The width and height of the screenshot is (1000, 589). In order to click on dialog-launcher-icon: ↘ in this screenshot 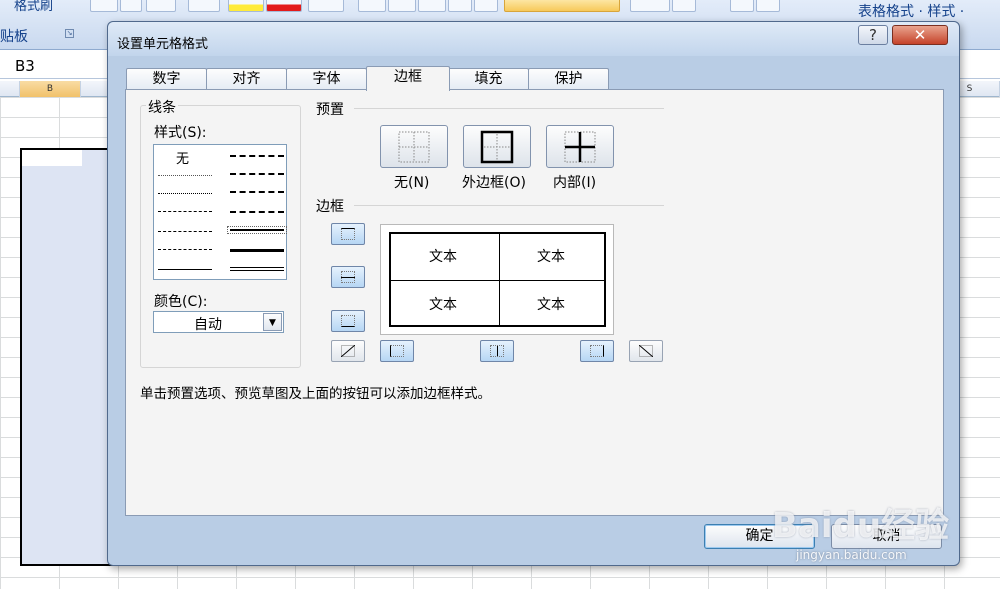, I will do `click(69, 33)`.